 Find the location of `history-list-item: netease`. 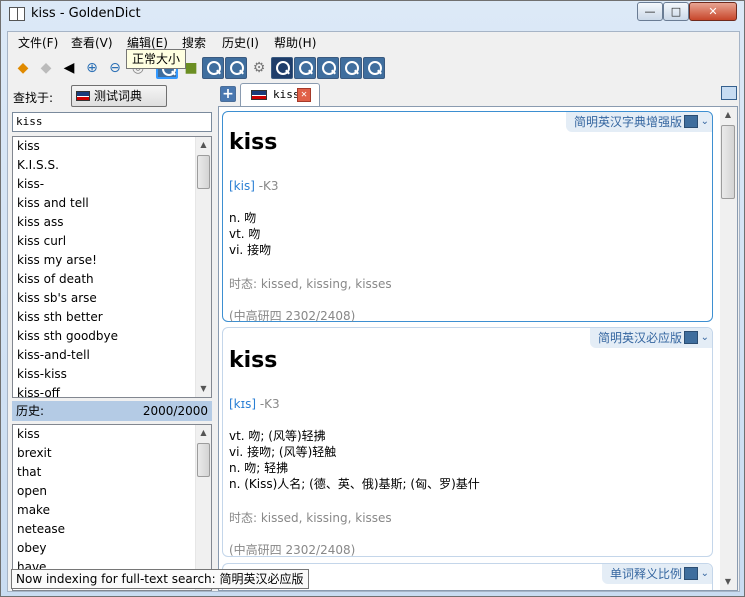

history-list-item: netease is located at coordinates (112, 529).